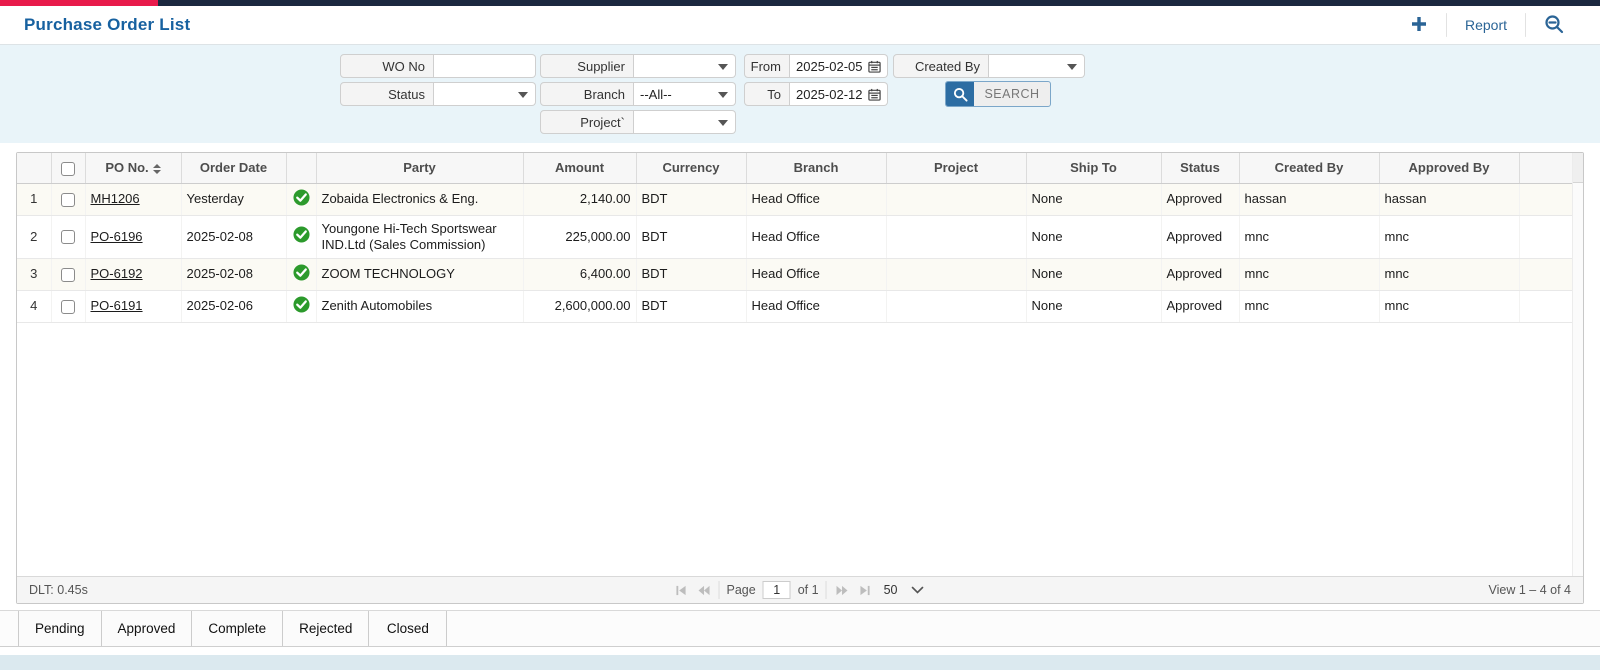  I want to click on col-project: Project, so click(956, 168).